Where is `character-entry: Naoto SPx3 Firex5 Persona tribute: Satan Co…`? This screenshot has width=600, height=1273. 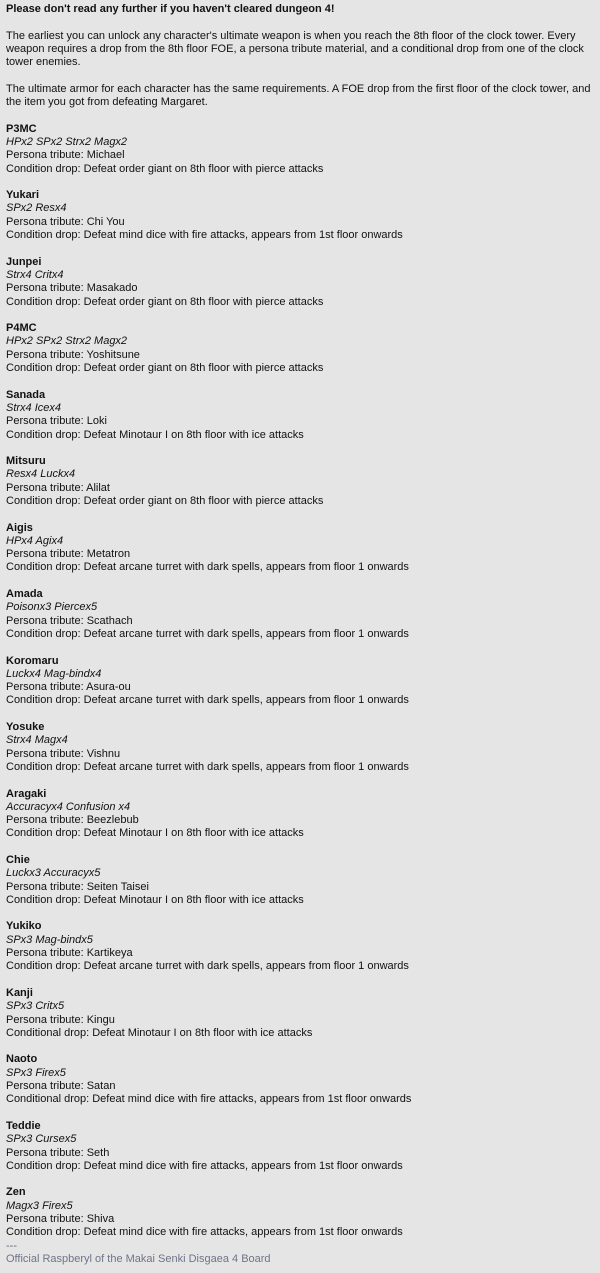 character-entry: Naoto SPx3 Firex5 Persona tribute: Satan Co… is located at coordinates (300, 1079).